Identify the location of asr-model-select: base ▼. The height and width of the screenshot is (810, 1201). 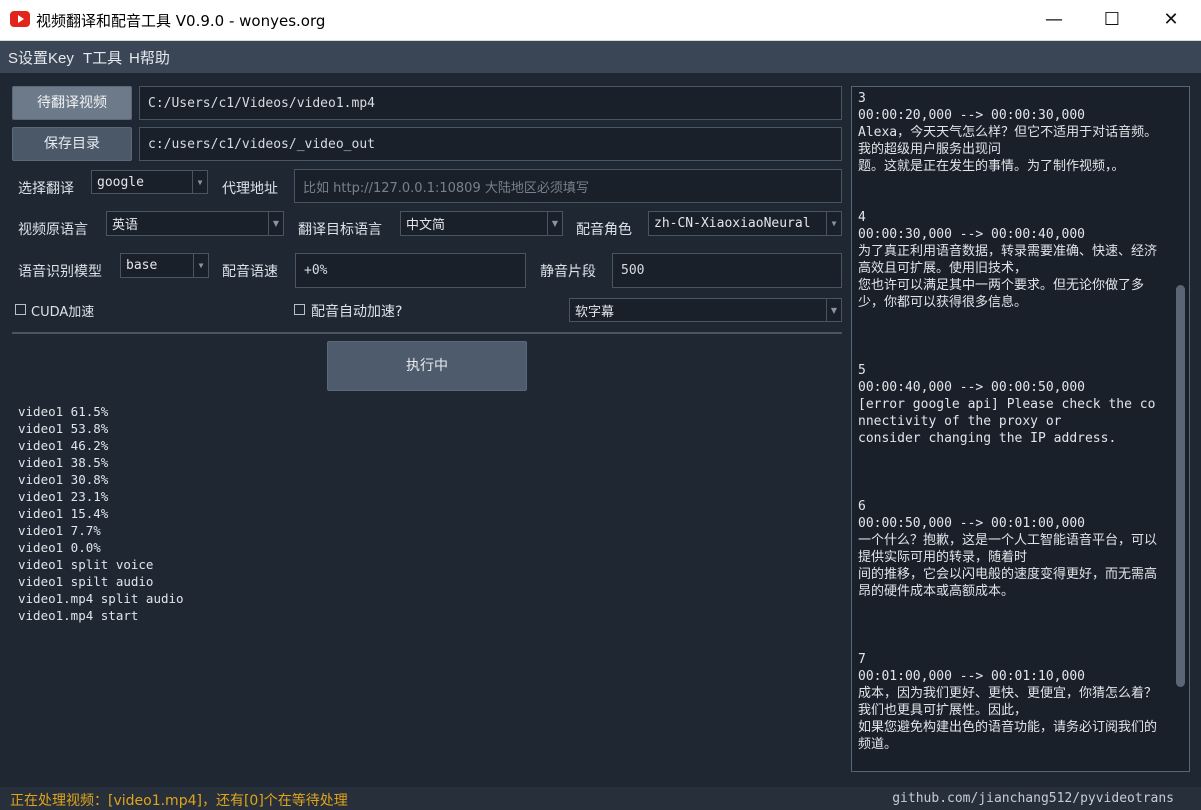
(164, 265).